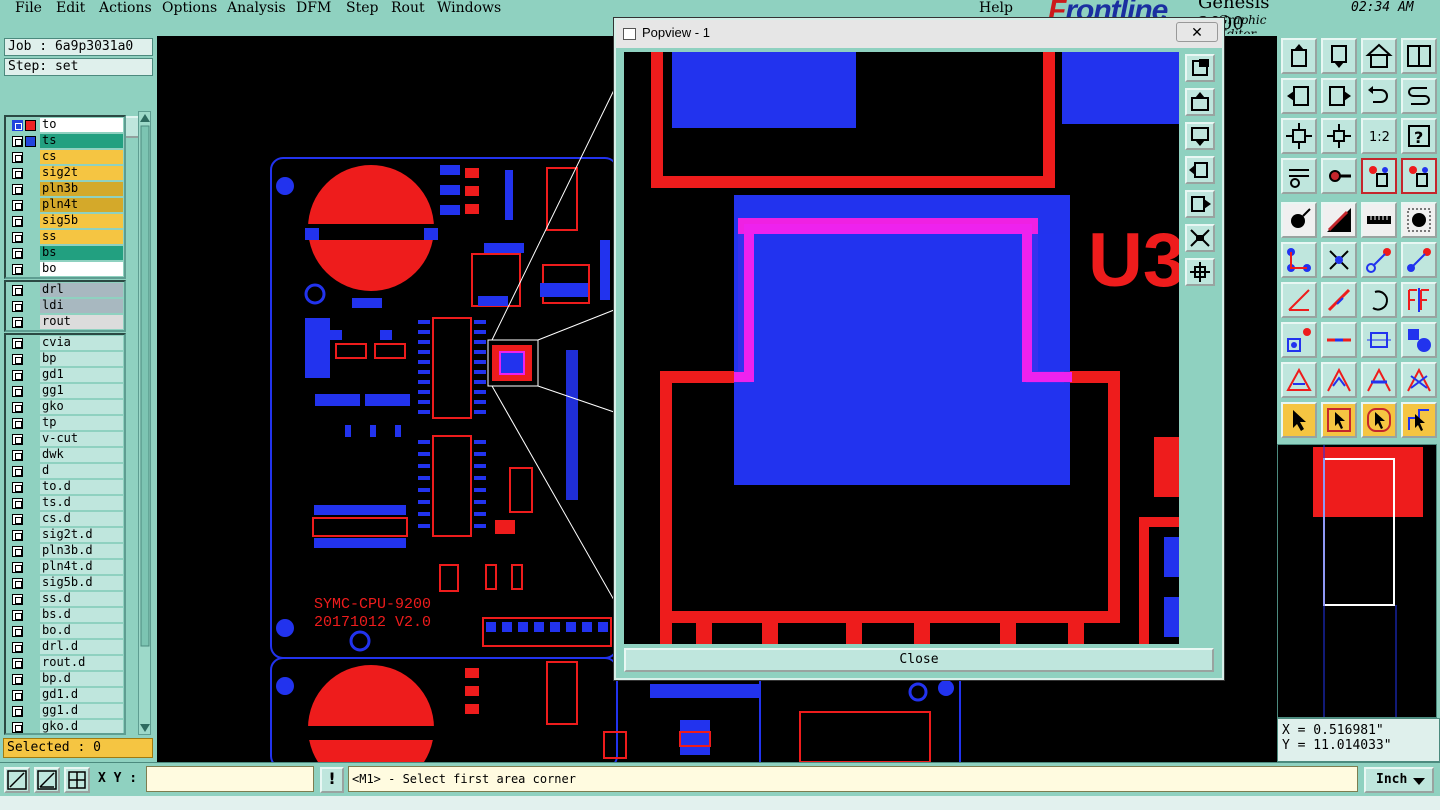  What do you see at coordinates (17, 780) in the screenshot?
I see `snap-mode-button` at bounding box center [17, 780].